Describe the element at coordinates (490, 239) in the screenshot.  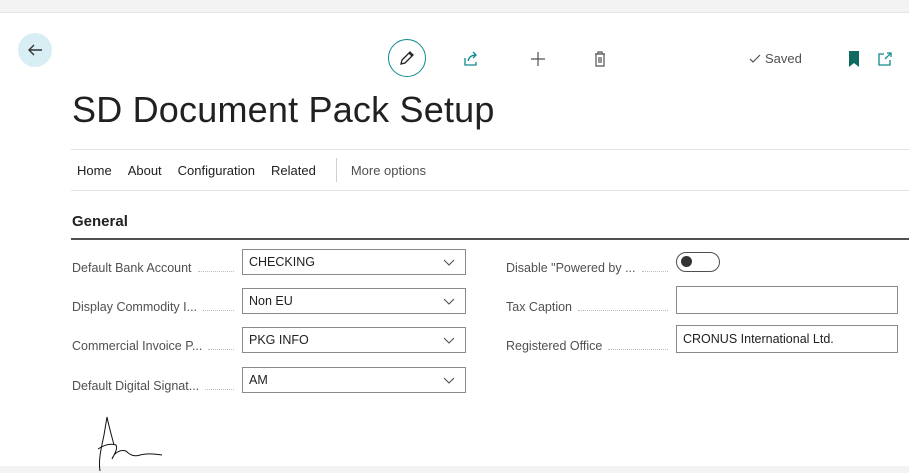
I see `section-divider` at that location.